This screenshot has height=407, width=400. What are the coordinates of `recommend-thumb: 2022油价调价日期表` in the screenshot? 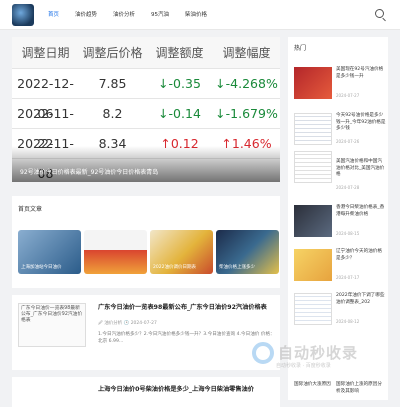 It's located at (181, 252).